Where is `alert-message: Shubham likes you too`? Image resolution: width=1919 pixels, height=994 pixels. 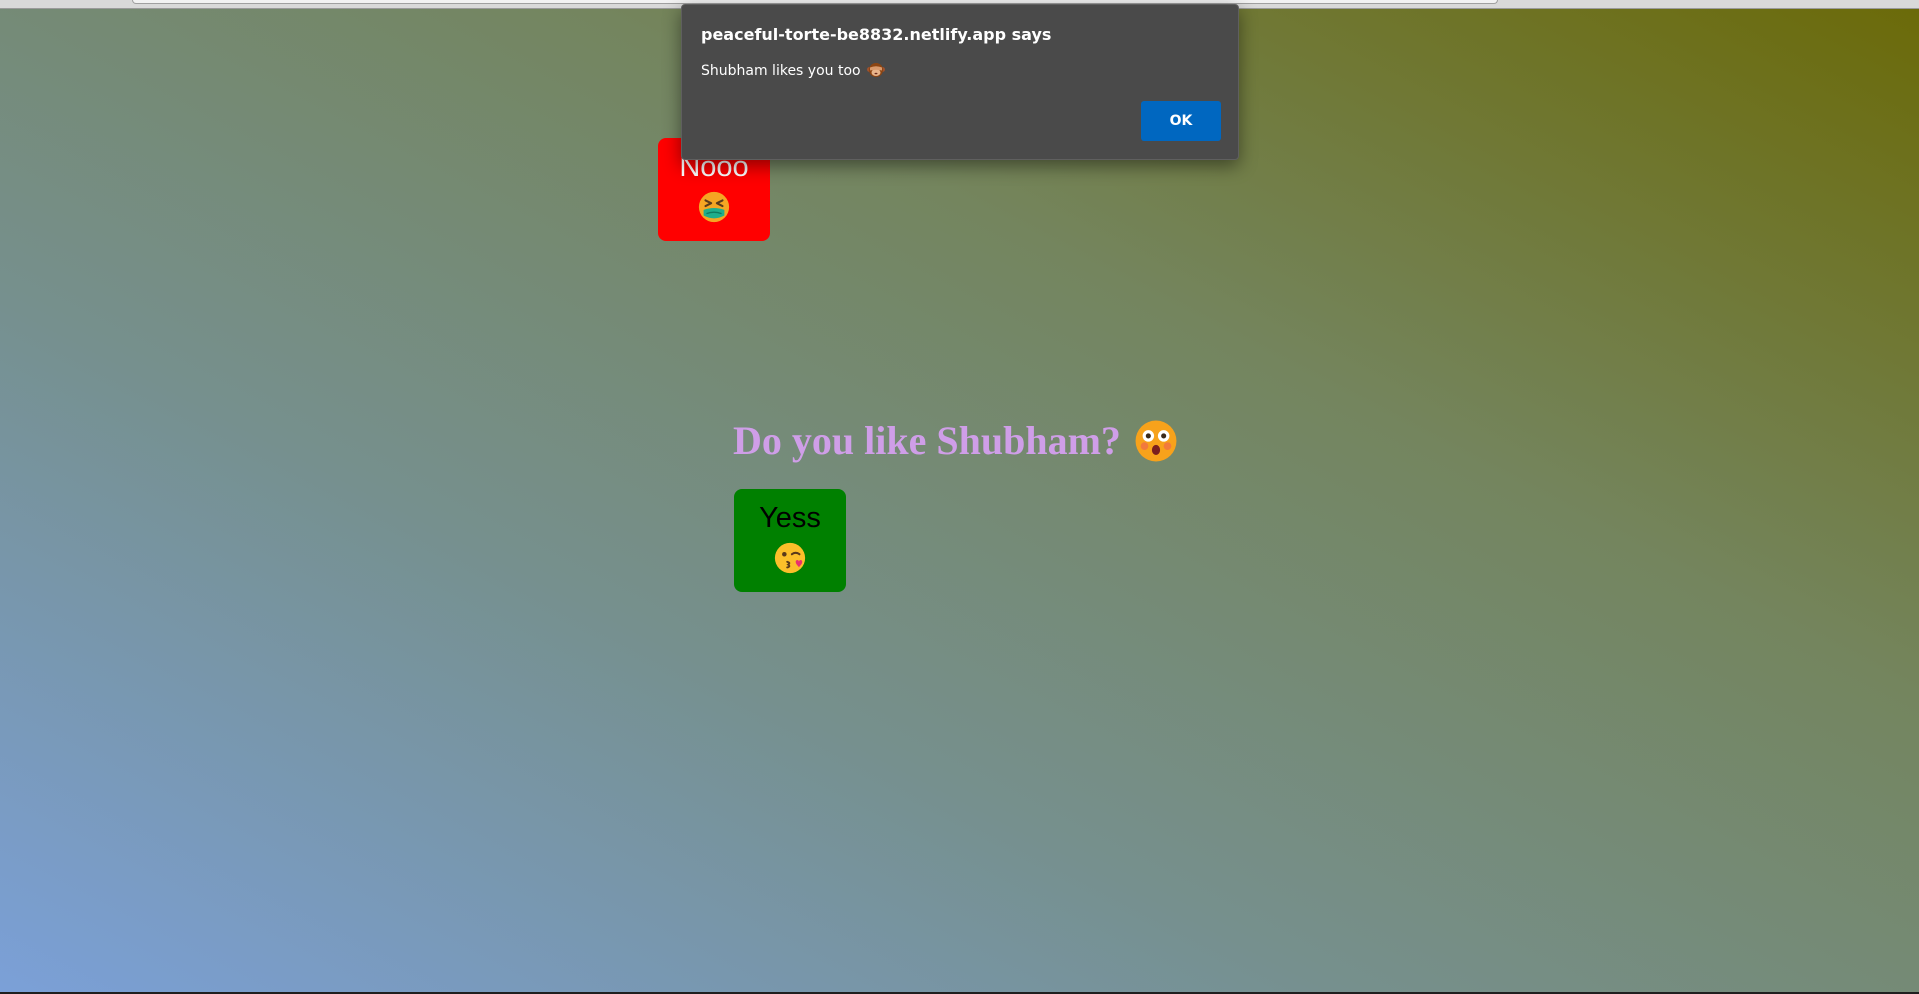 alert-message: Shubham likes you too is located at coordinates (793, 70).